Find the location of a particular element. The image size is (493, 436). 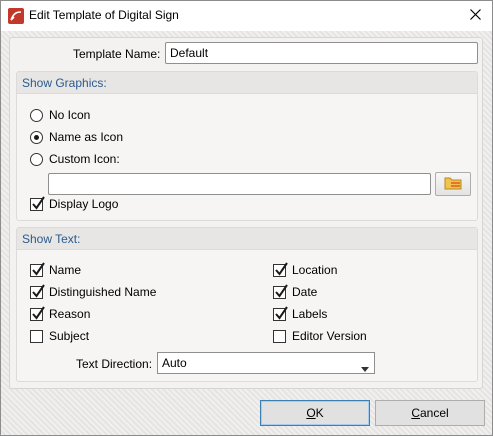

cancel-button: Cancel is located at coordinates (430, 413).